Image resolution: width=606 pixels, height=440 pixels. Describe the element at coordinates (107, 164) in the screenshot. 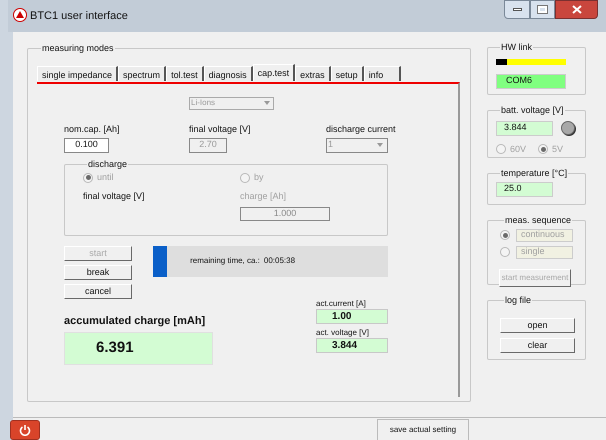

I see `group-title: discharge` at that location.